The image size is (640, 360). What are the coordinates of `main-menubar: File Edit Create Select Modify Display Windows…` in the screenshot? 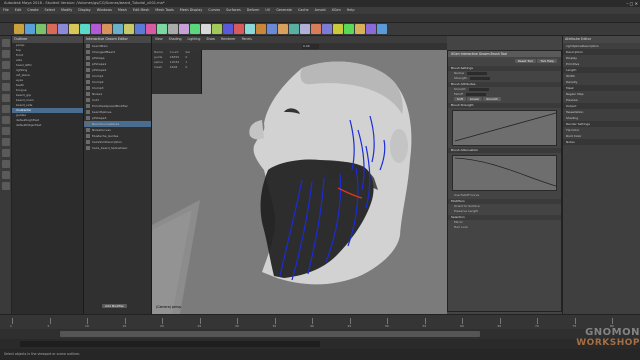 It's located at (320, 10).